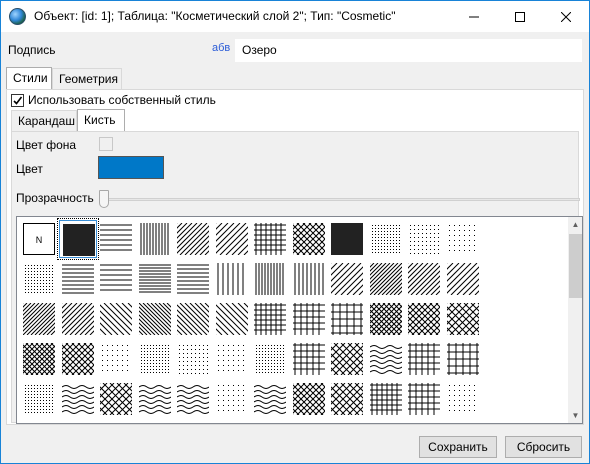 This screenshot has width=590, height=464. Describe the element at coordinates (566, 16) in the screenshot. I see `close-button` at that location.